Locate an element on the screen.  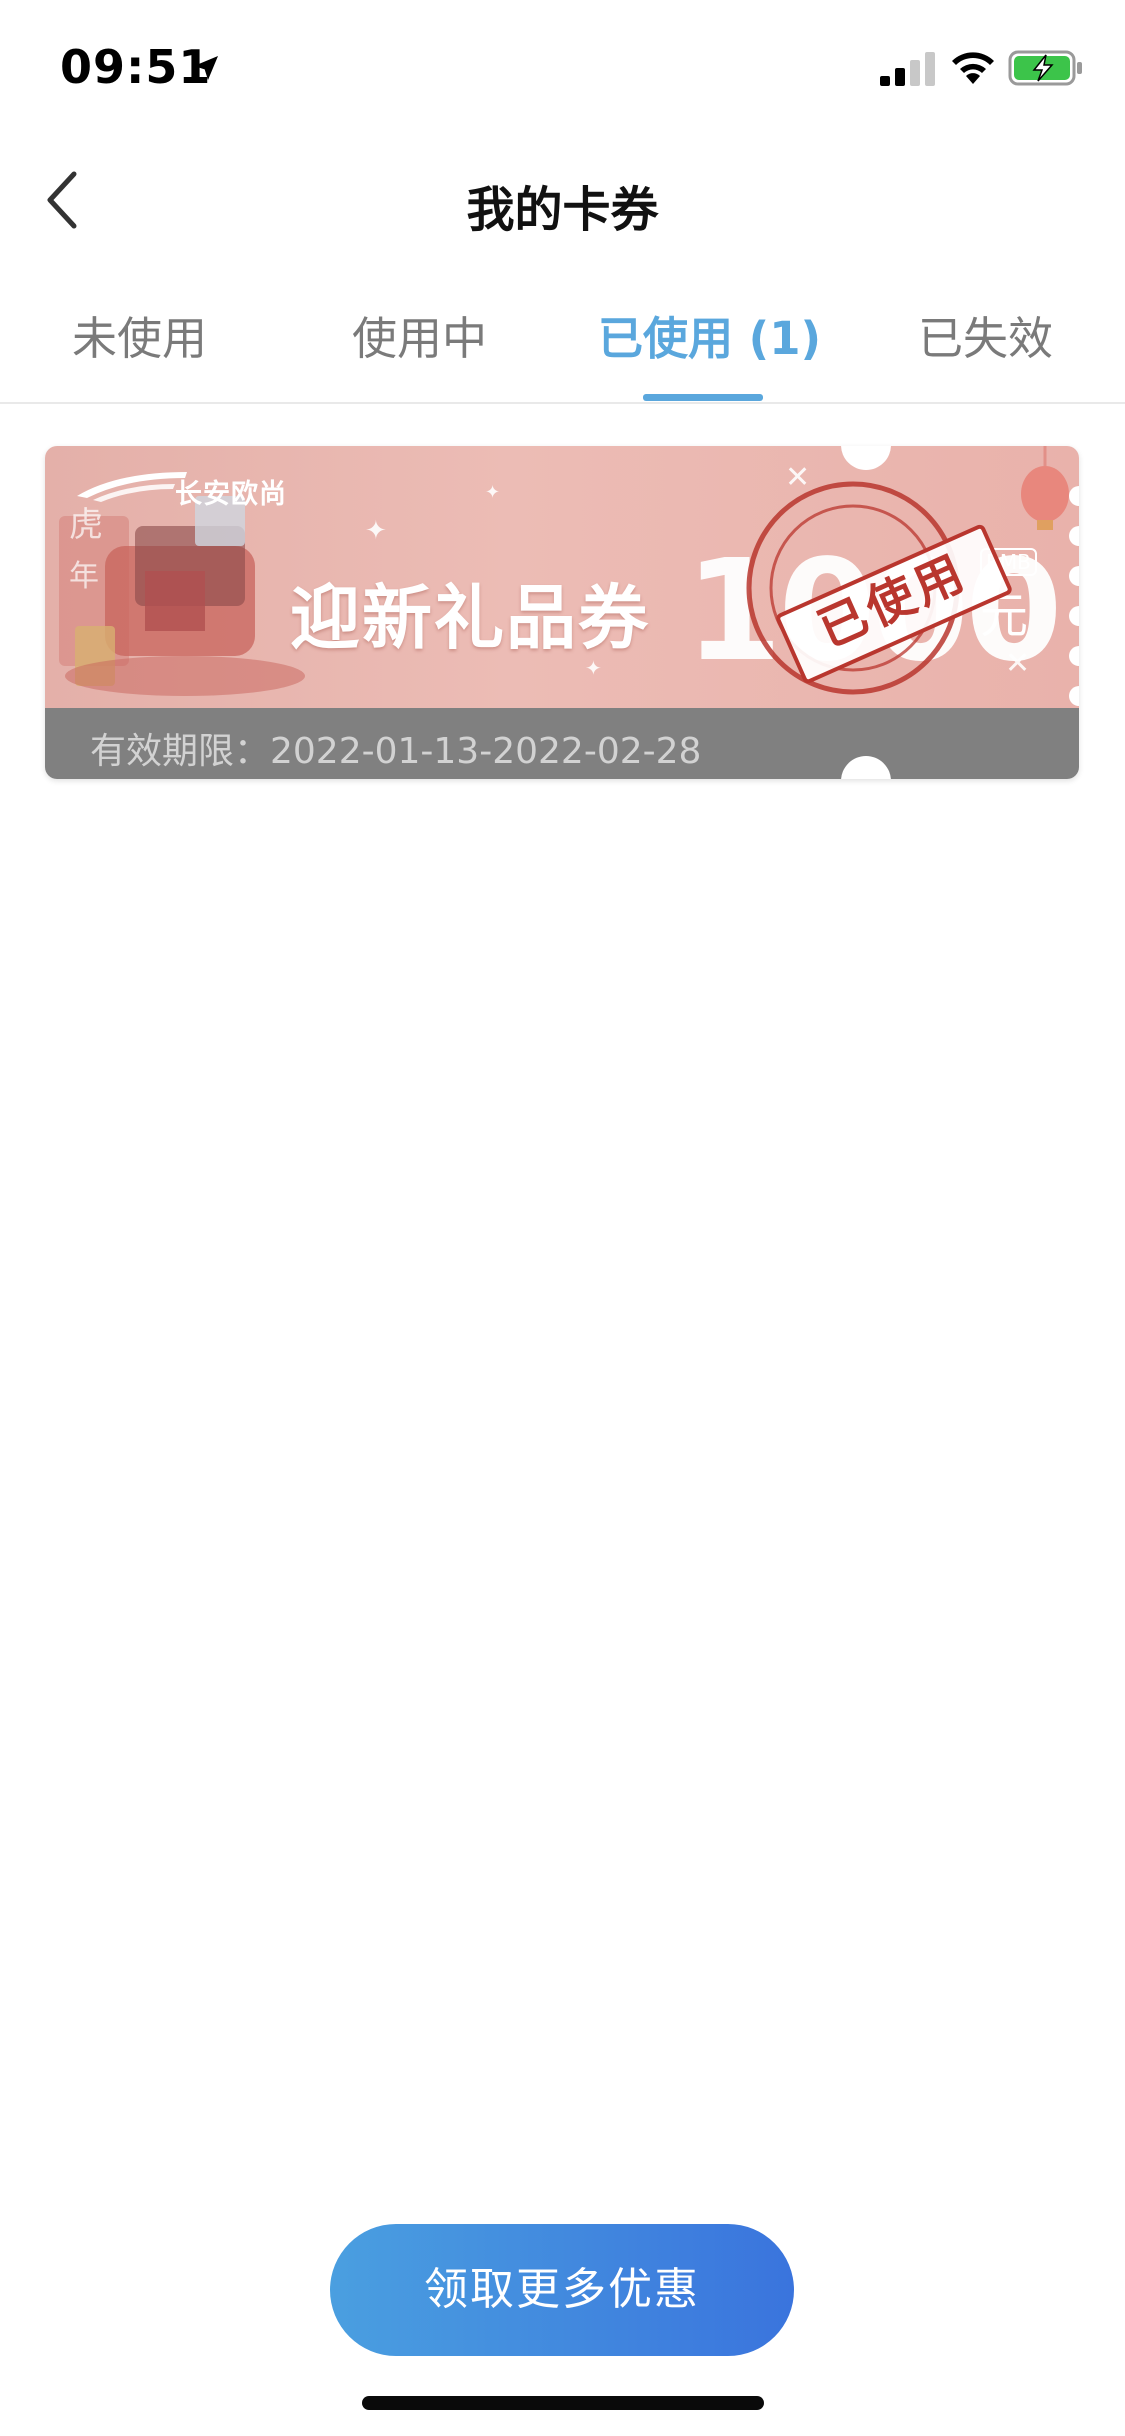
coupon-card: 虎 年 长安欧尚 迎新礼品券 1000 RMB 元 ✦ ✦ ✦ ✕ ✕ is located at coordinates (562, 612).